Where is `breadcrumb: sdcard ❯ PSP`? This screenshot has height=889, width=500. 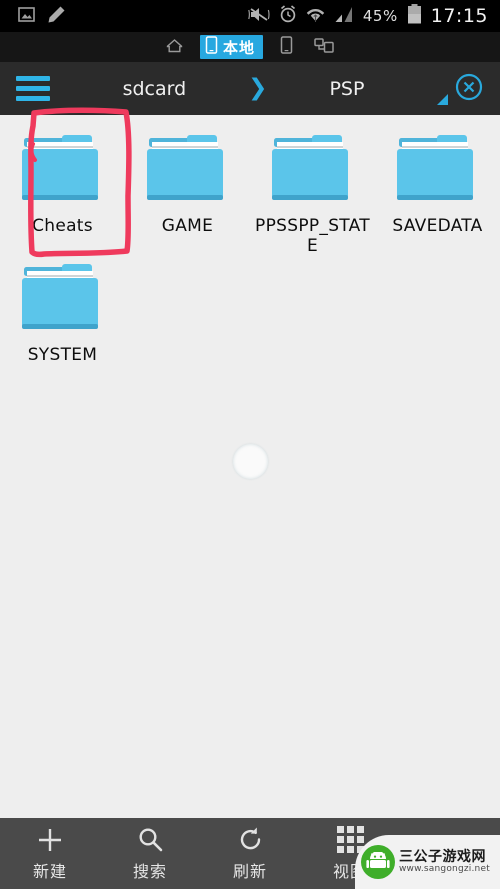 breadcrumb: sdcard ❯ PSP is located at coordinates (243, 88).